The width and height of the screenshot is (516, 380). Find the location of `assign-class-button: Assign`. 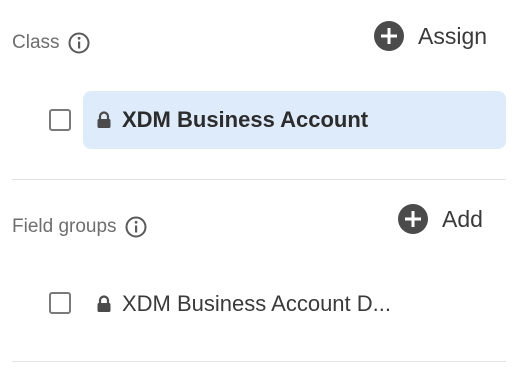

assign-class-button: Assign is located at coordinates (430, 36).